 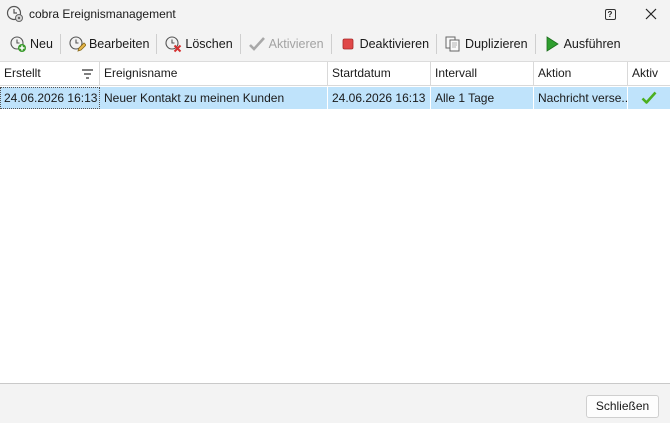 I want to click on active-checkmark-icon, so click(x=649, y=97).